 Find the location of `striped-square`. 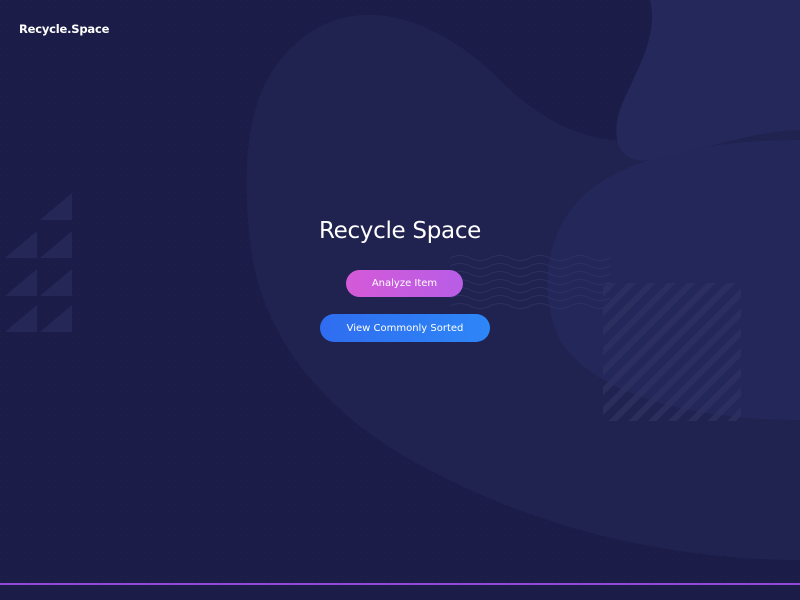

striped-square is located at coordinates (672, 352).